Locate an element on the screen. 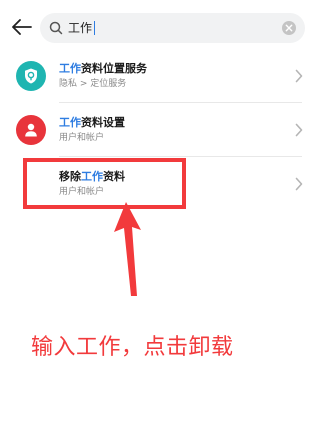 The image size is (320, 430). clear-icon is located at coordinates (289, 28).